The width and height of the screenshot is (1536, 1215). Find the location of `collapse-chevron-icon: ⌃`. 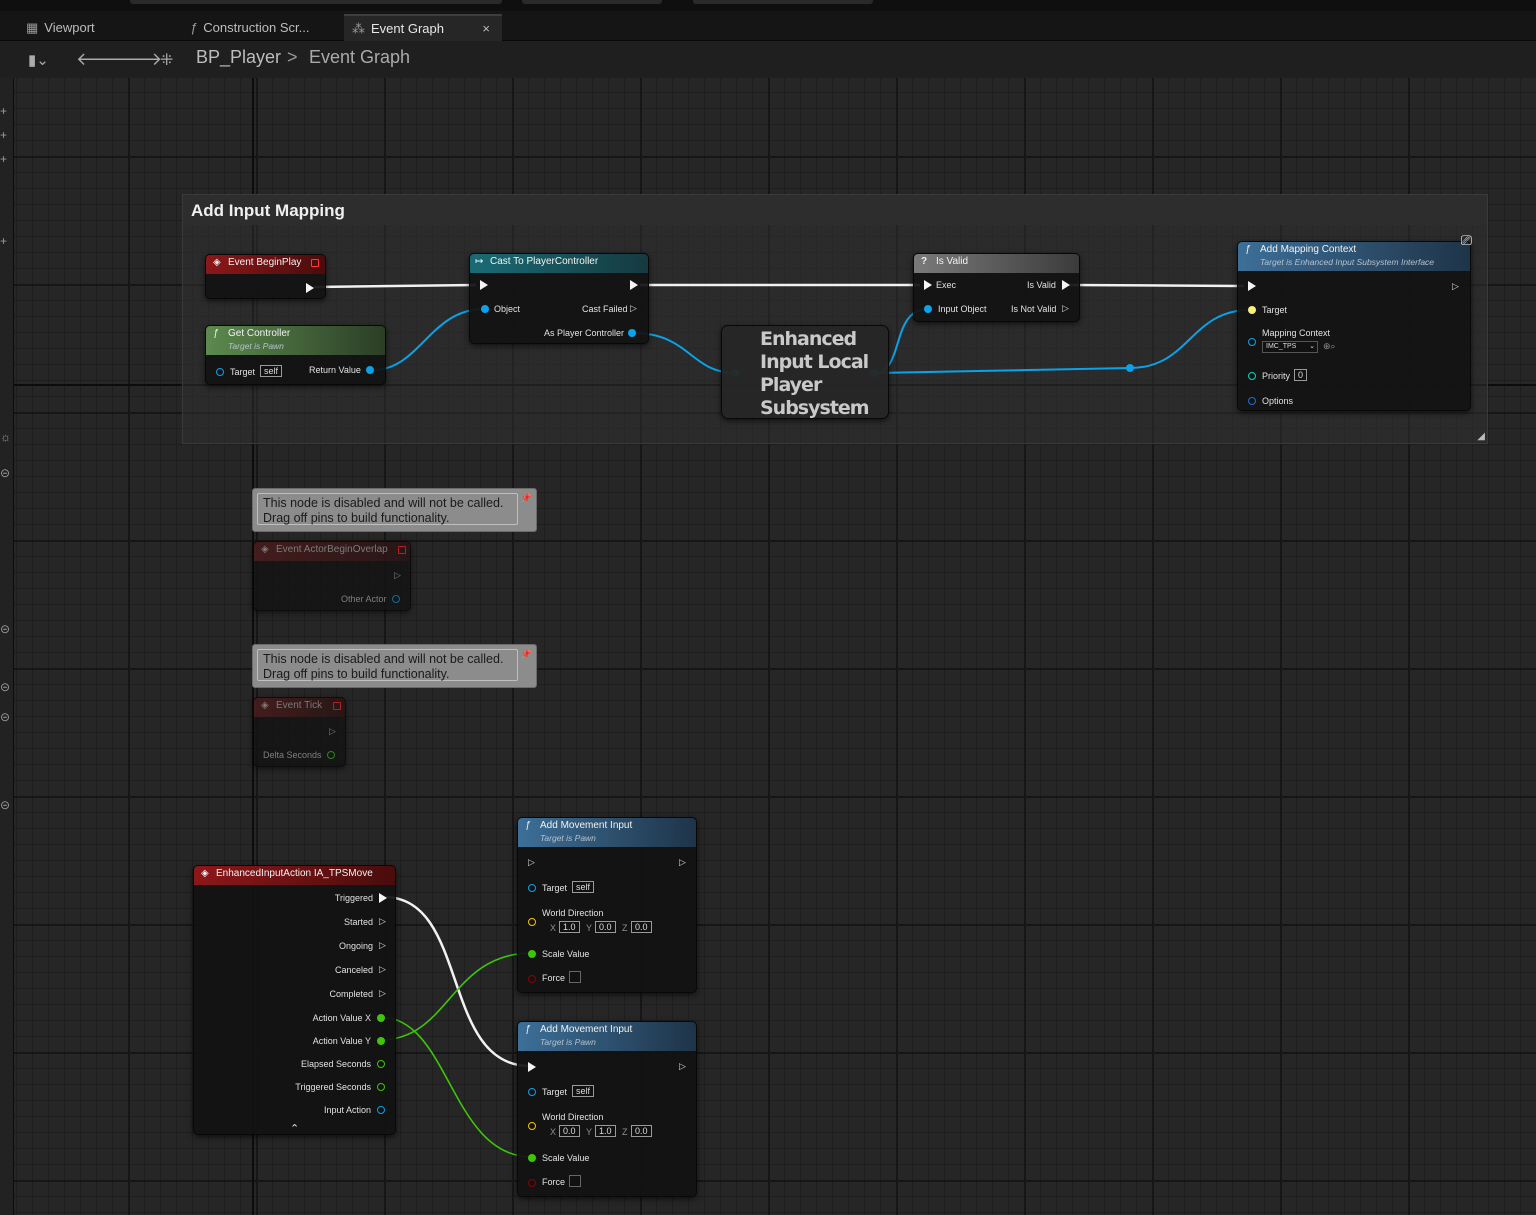

collapse-chevron-icon: ⌃ is located at coordinates (294, 1128).